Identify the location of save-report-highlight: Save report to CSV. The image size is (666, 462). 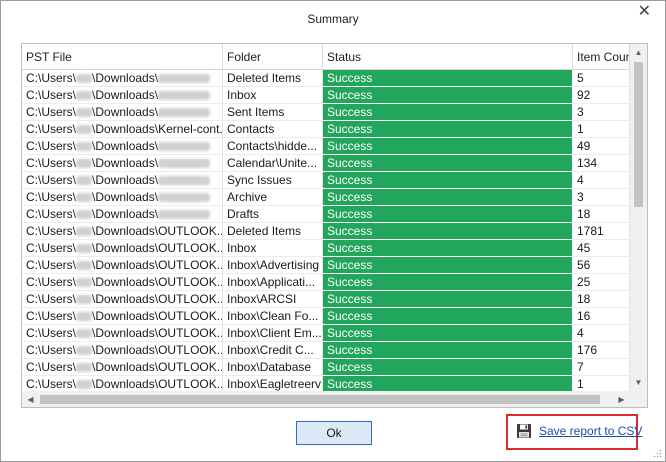
(574, 432).